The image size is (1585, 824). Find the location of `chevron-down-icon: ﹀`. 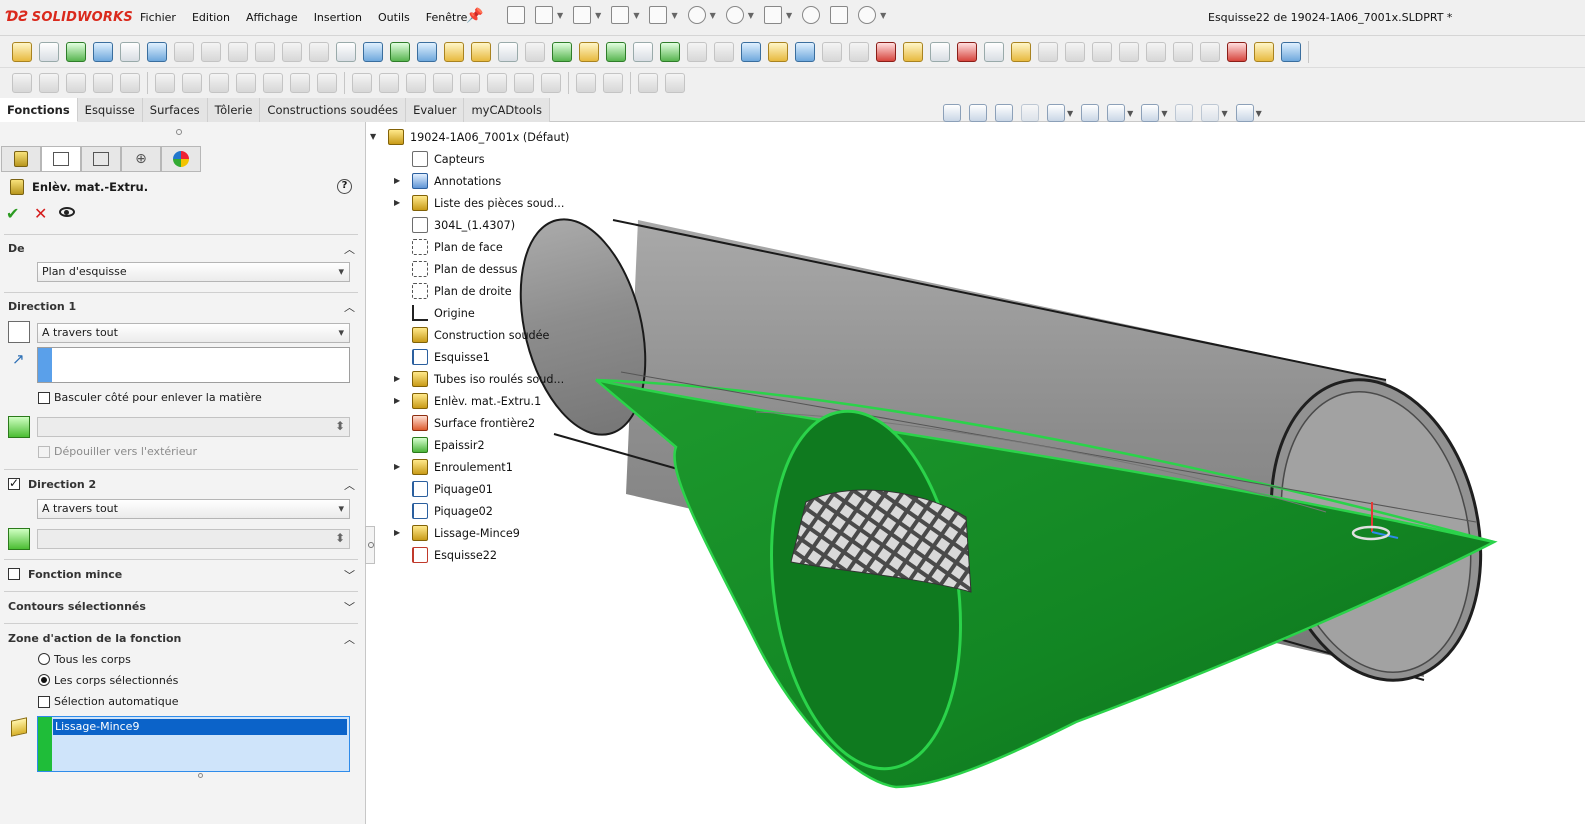

chevron-down-icon: ﹀ is located at coordinates (349, 607).